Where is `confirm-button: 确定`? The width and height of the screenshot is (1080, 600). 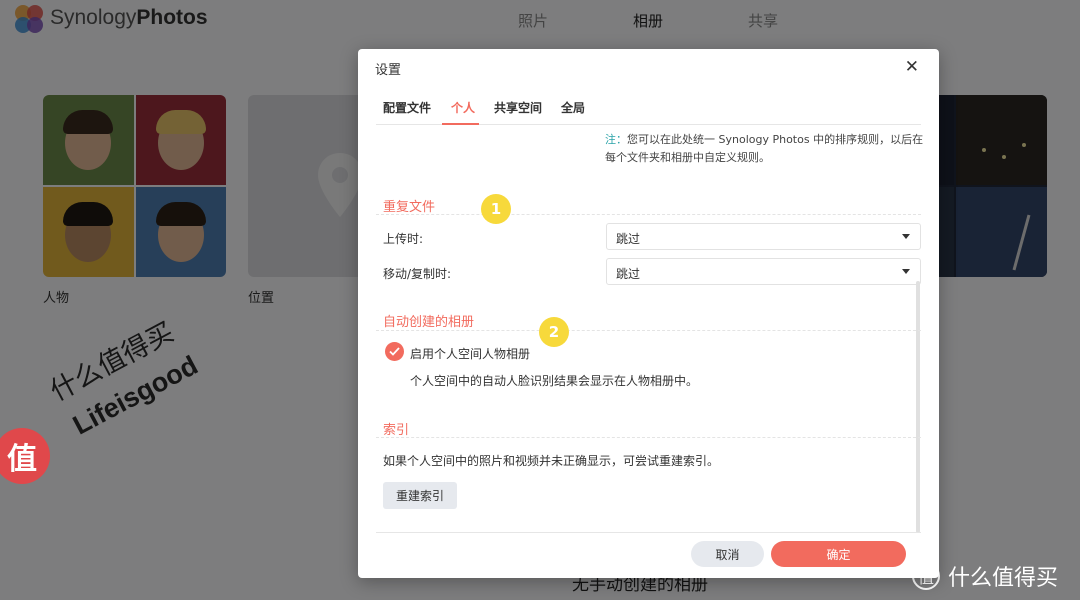 confirm-button: 确定 is located at coordinates (838, 554).